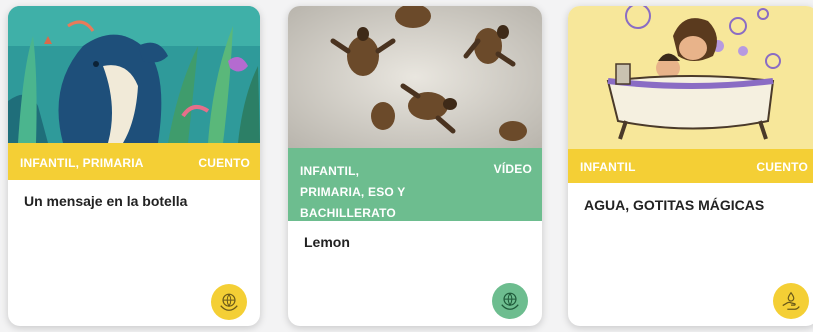 The width and height of the screenshot is (813, 332). I want to click on resource-title: Lemon, so click(417, 242).